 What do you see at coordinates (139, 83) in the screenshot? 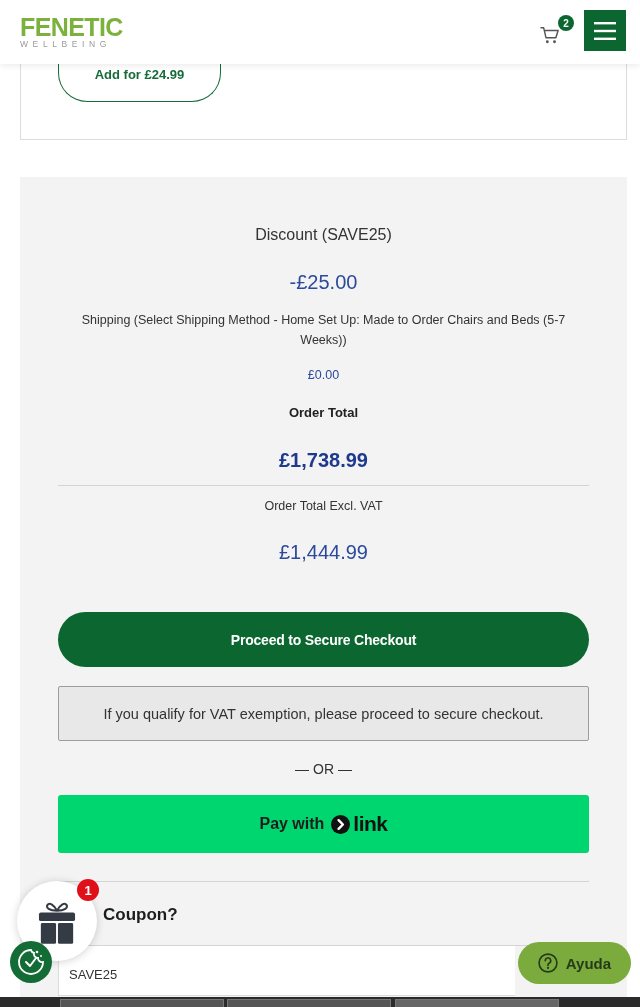
I see `add-button: Add for £24.99` at bounding box center [139, 83].